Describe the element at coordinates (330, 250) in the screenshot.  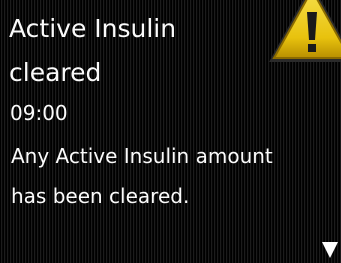
I see `scroll-down-arrow-icon` at that location.